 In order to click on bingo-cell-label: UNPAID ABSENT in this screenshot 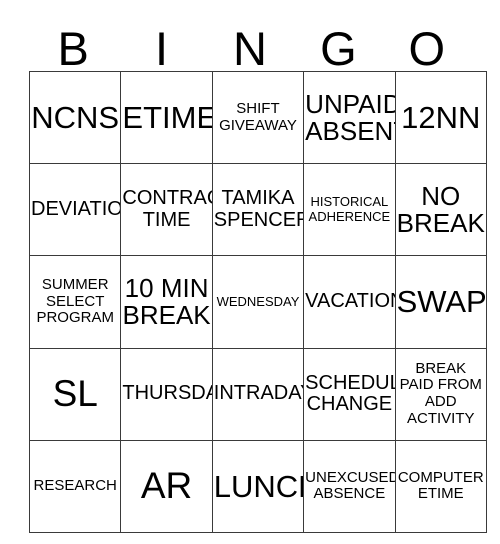, I will do `click(350, 117)`.